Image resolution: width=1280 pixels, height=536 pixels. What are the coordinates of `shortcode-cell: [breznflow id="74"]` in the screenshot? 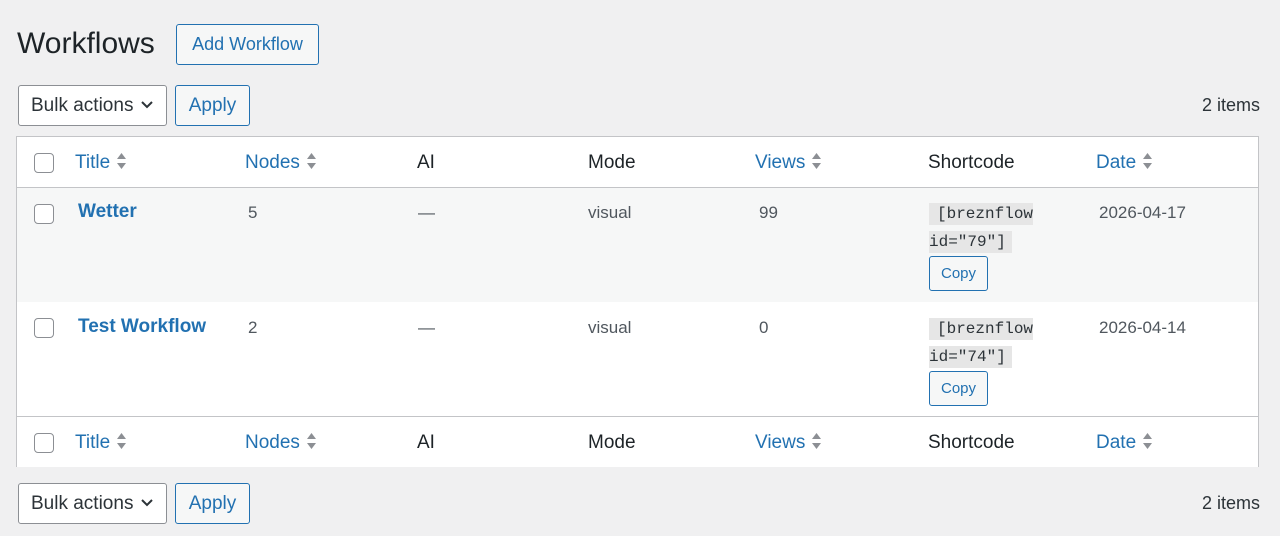 It's located at (981, 343).